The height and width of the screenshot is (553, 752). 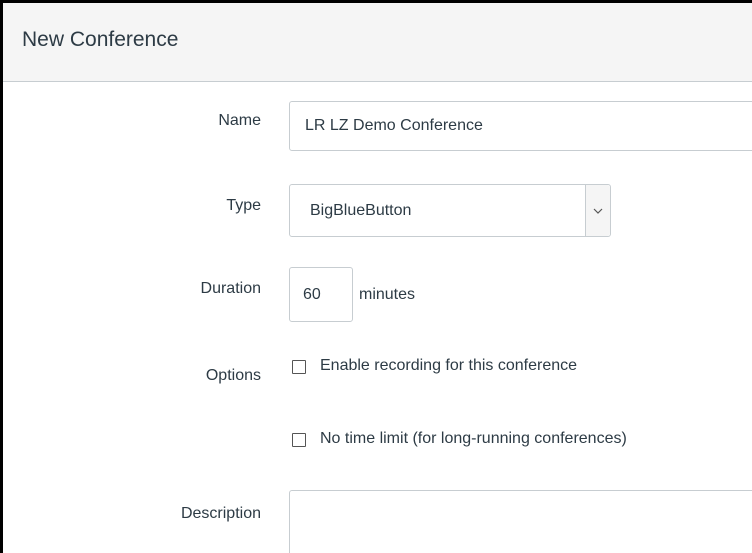 What do you see at coordinates (377, 42) in the screenshot?
I see `dialog-header: New Conference` at bounding box center [377, 42].